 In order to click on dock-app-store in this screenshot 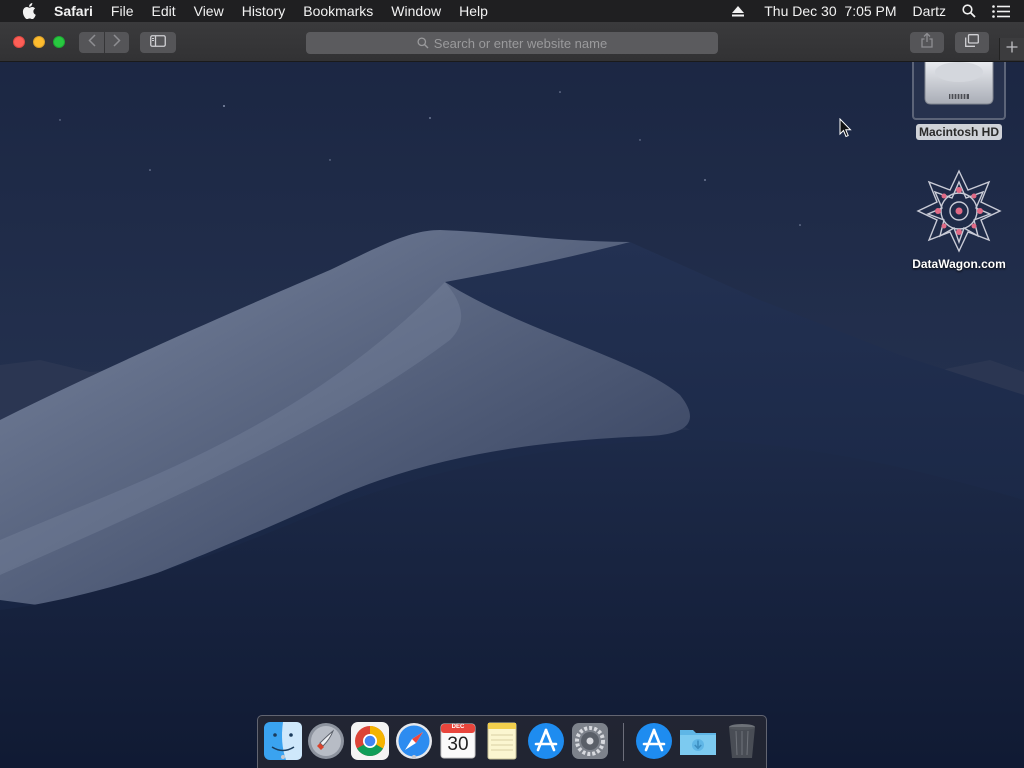, I will do `click(546, 741)`.